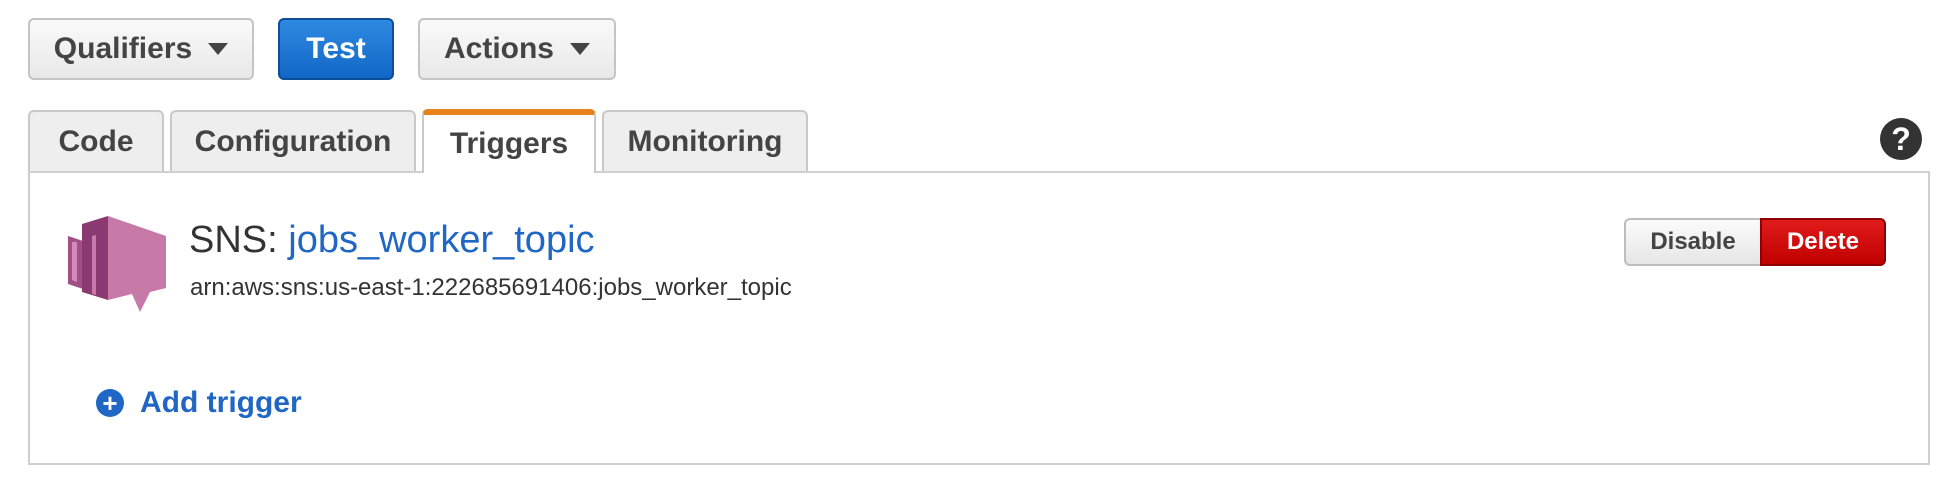 The height and width of the screenshot is (496, 1936). I want to click on tab-code: Code, so click(96, 141).